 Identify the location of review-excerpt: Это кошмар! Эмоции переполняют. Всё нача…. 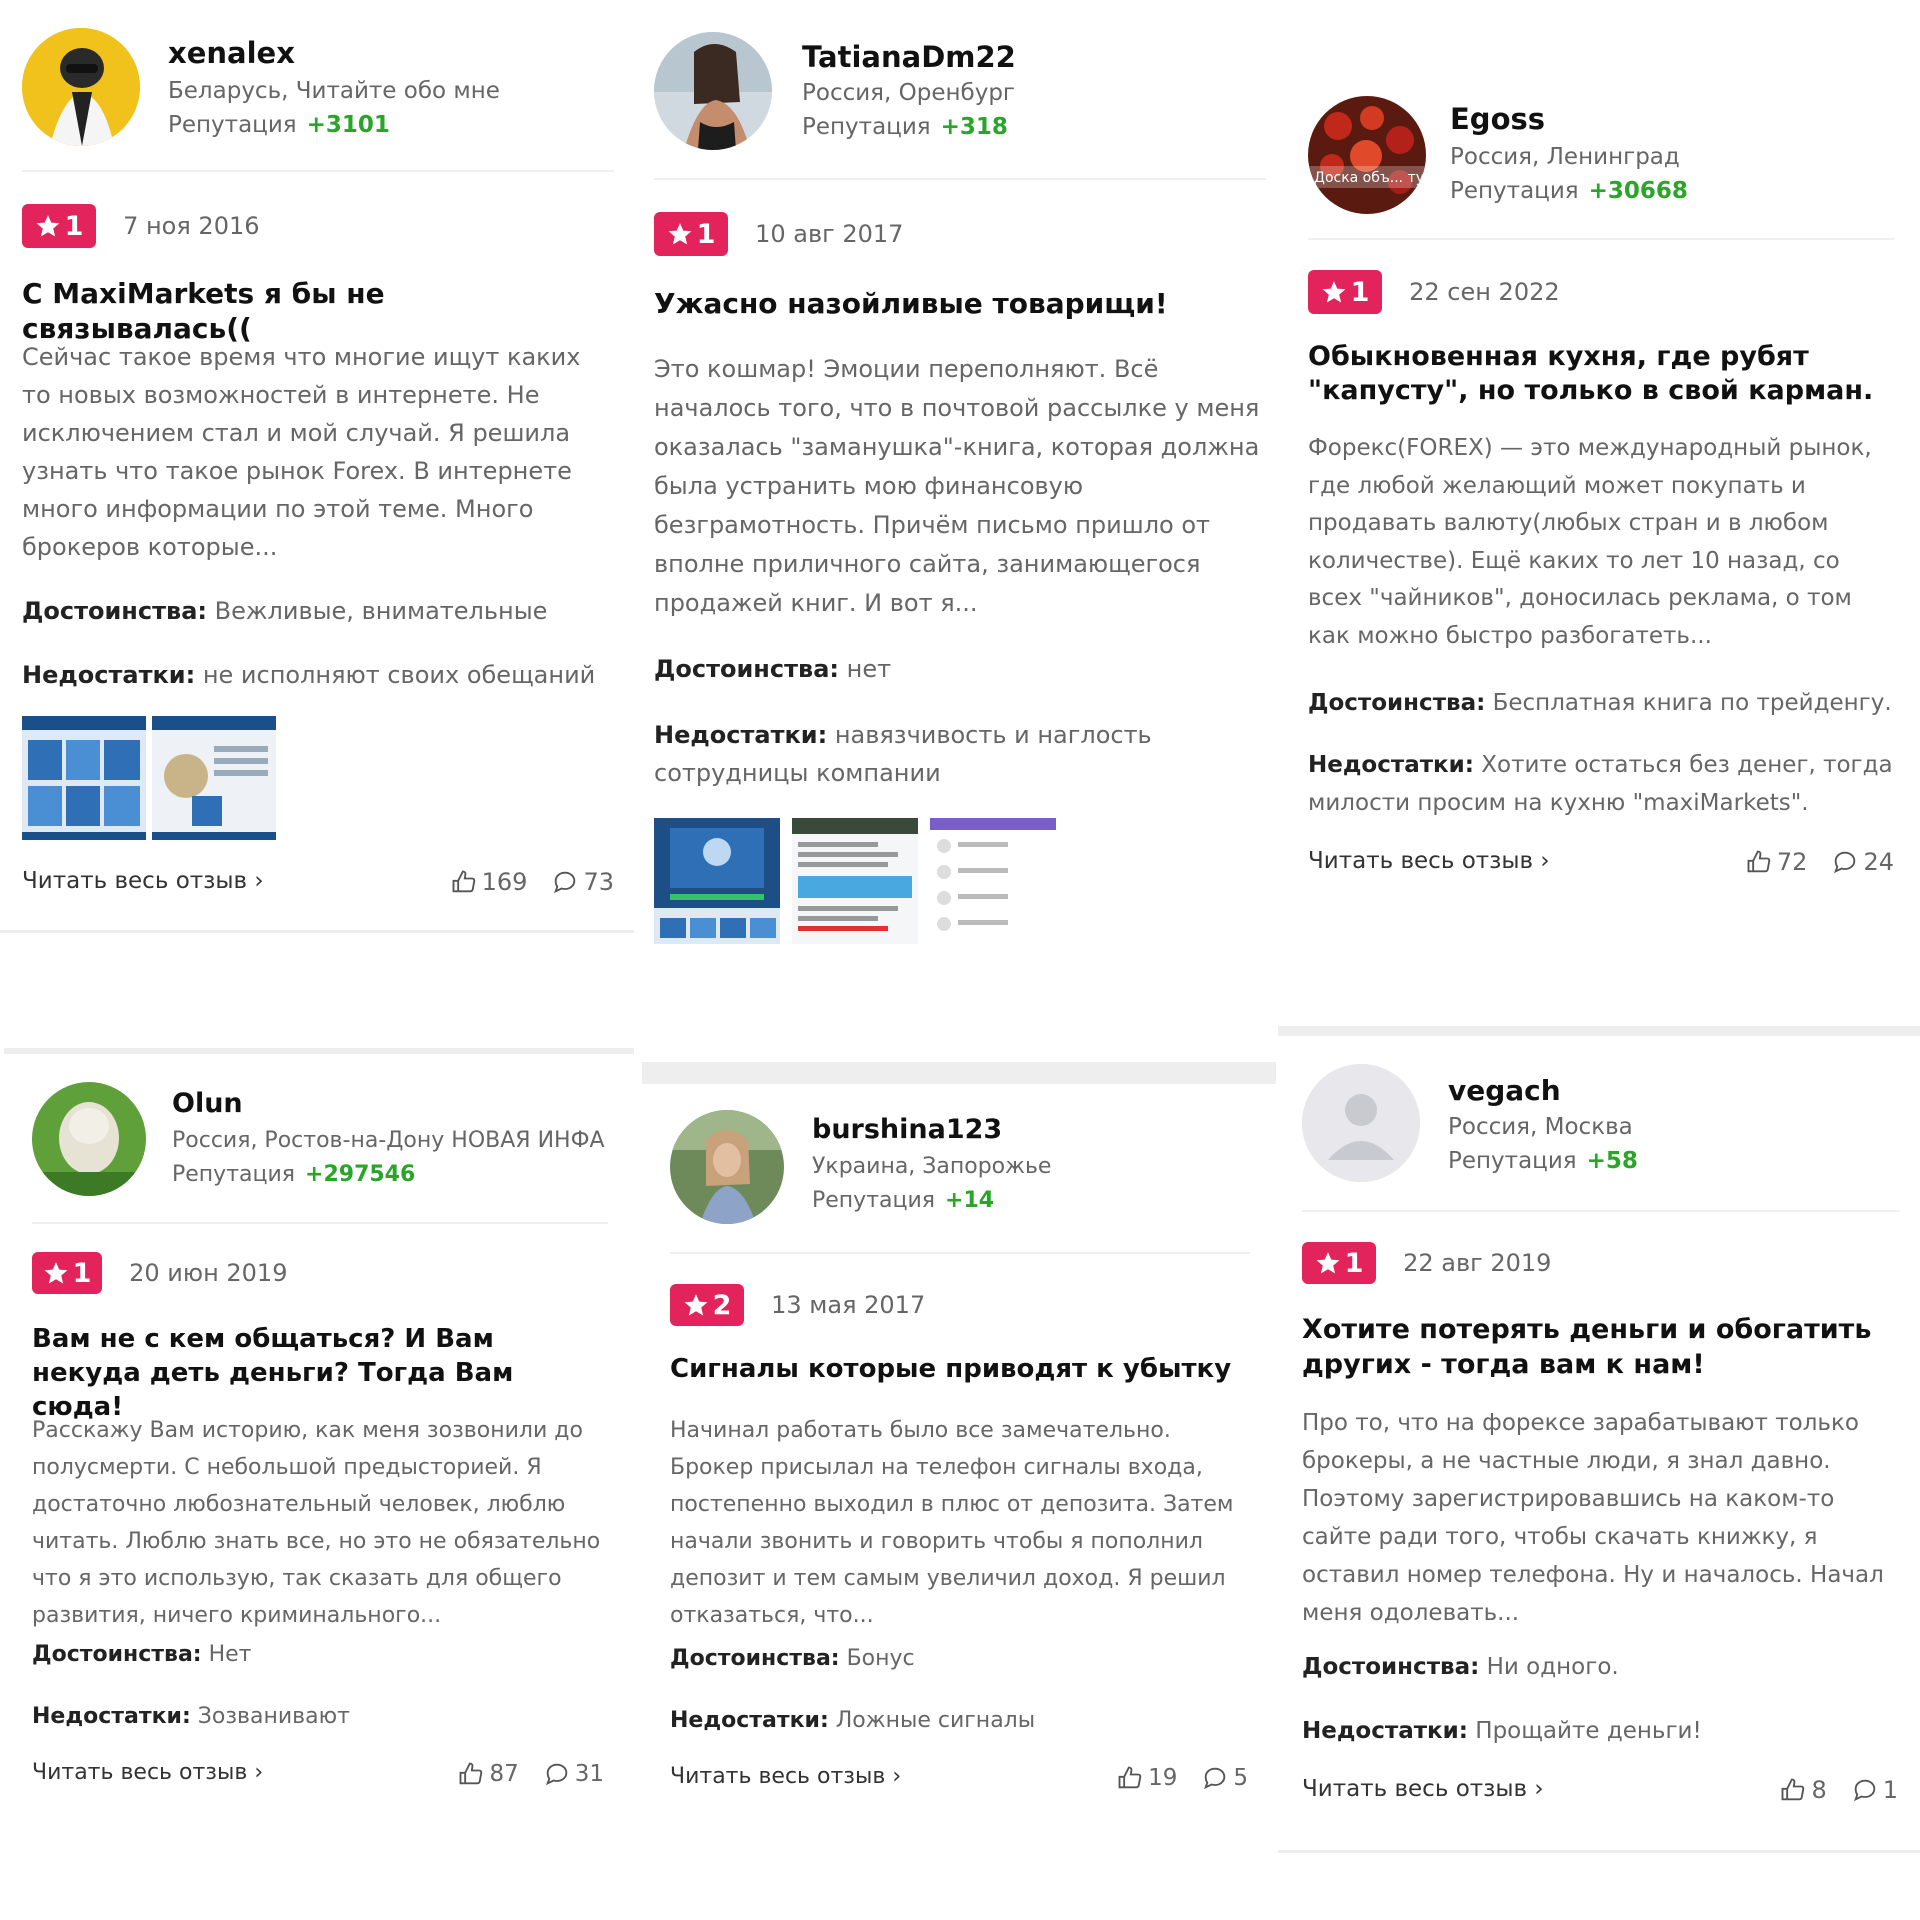
(957, 486).